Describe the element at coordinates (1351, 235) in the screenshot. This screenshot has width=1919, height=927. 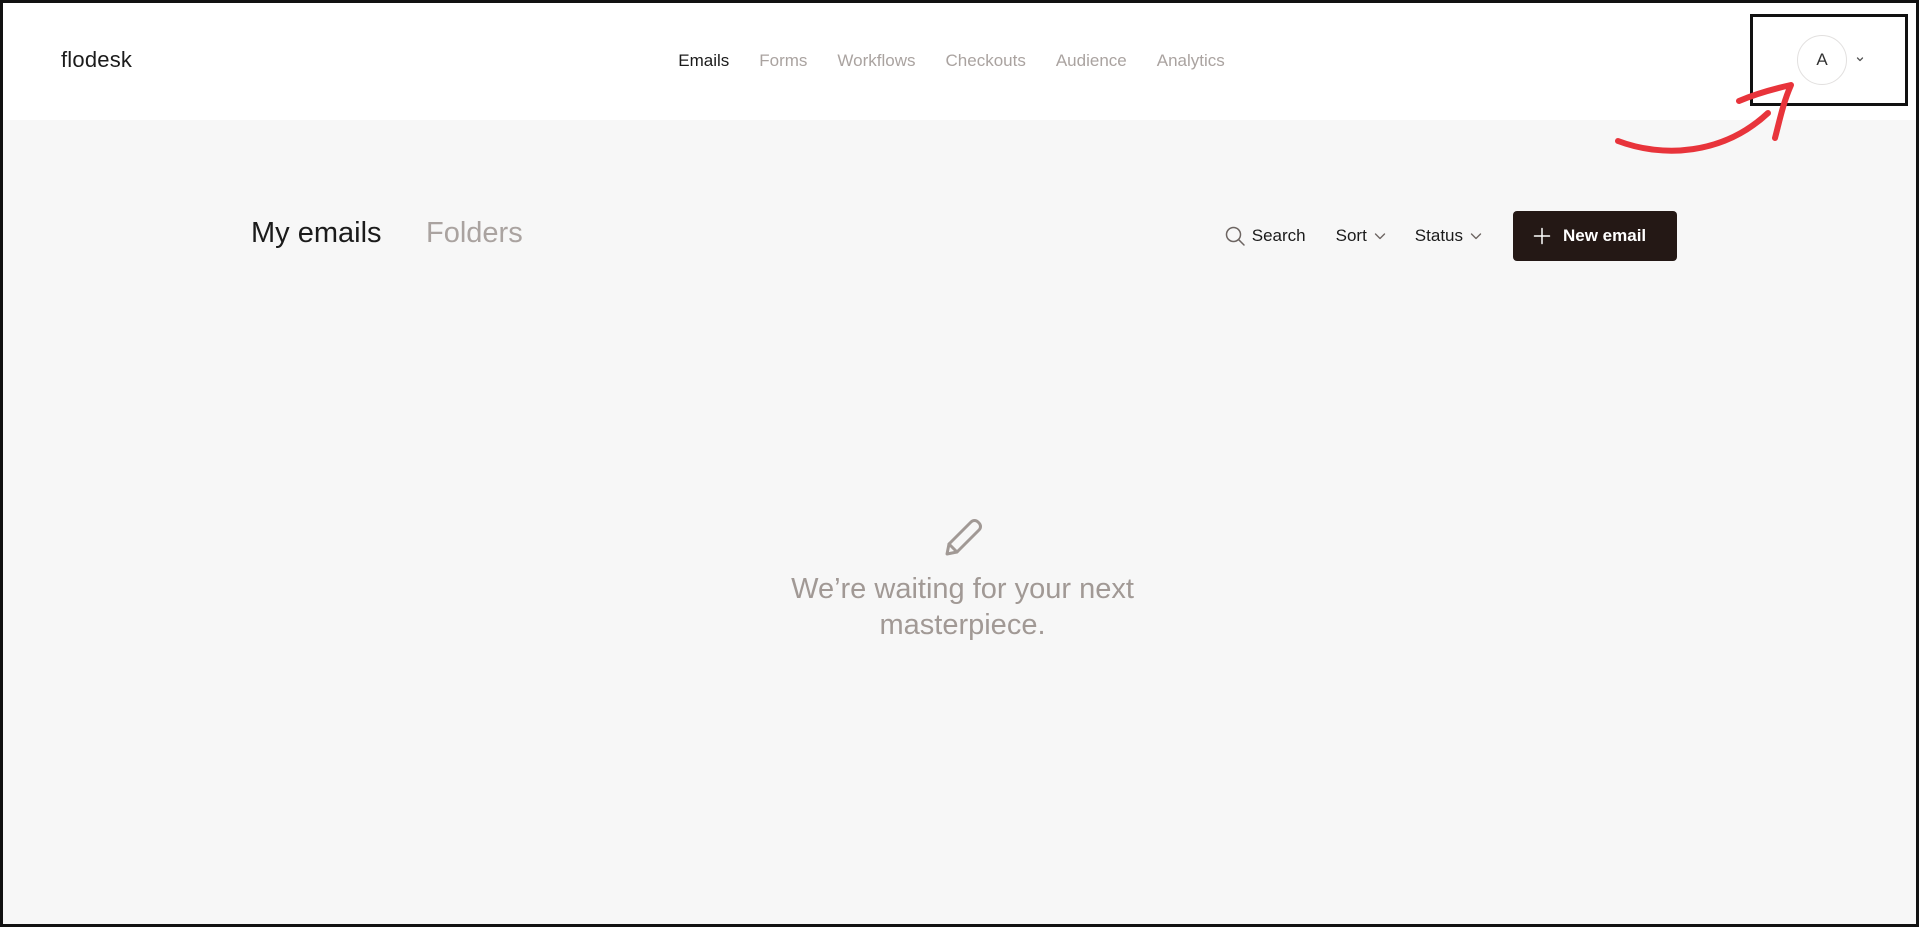
I see `sort-label: Sort` at that location.